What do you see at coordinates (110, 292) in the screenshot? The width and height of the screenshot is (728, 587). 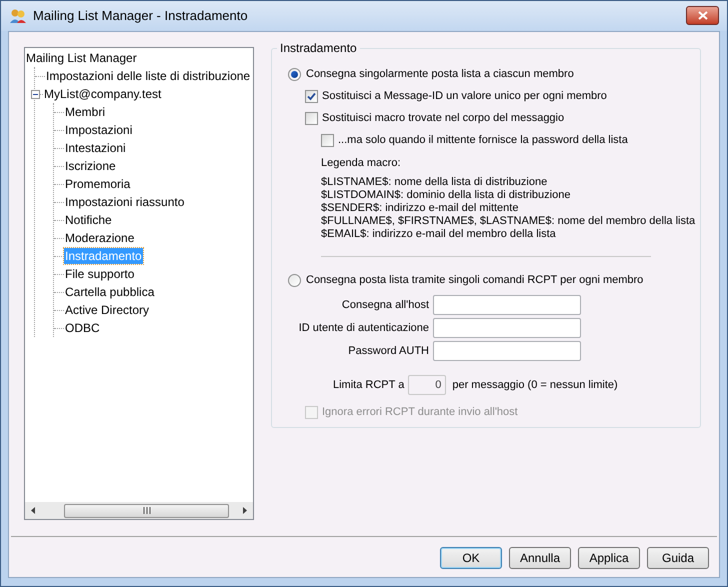 I see `tree-item: Cartella pubblica` at bounding box center [110, 292].